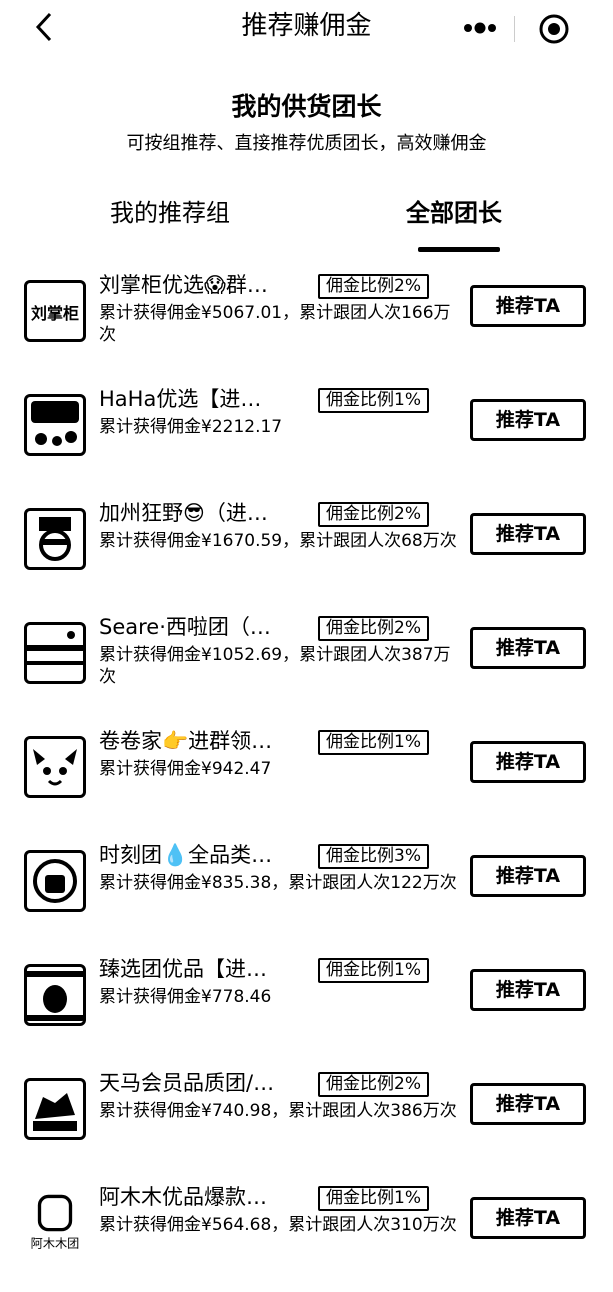  I want to click on leader-stats: 累计获得佣金¥2212.17, so click(191, 427).